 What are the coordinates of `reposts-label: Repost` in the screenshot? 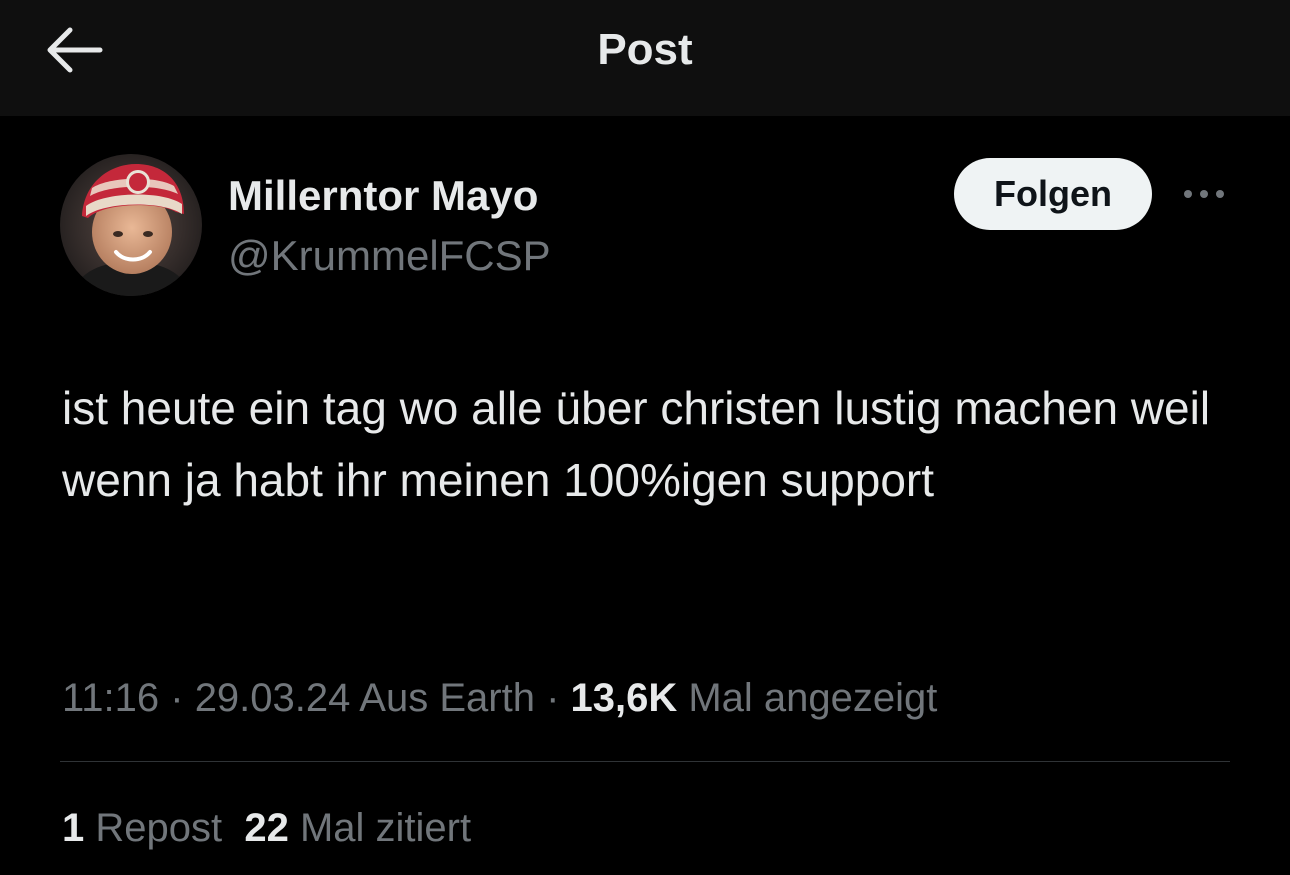 It's located at (153, 828).